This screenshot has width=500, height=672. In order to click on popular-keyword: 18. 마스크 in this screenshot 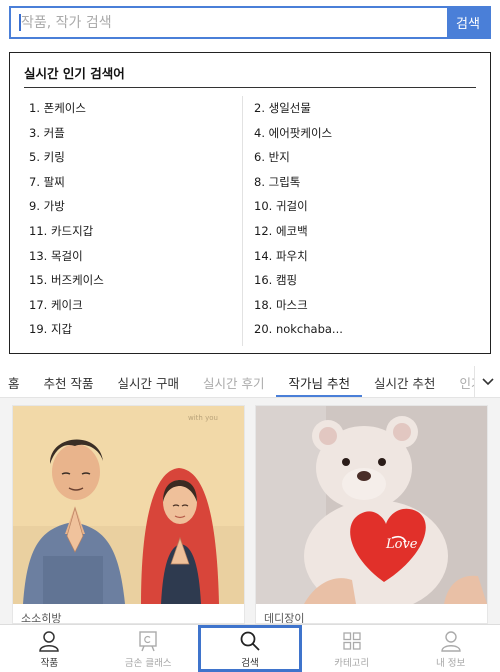, I will do `click(298, 305)`.